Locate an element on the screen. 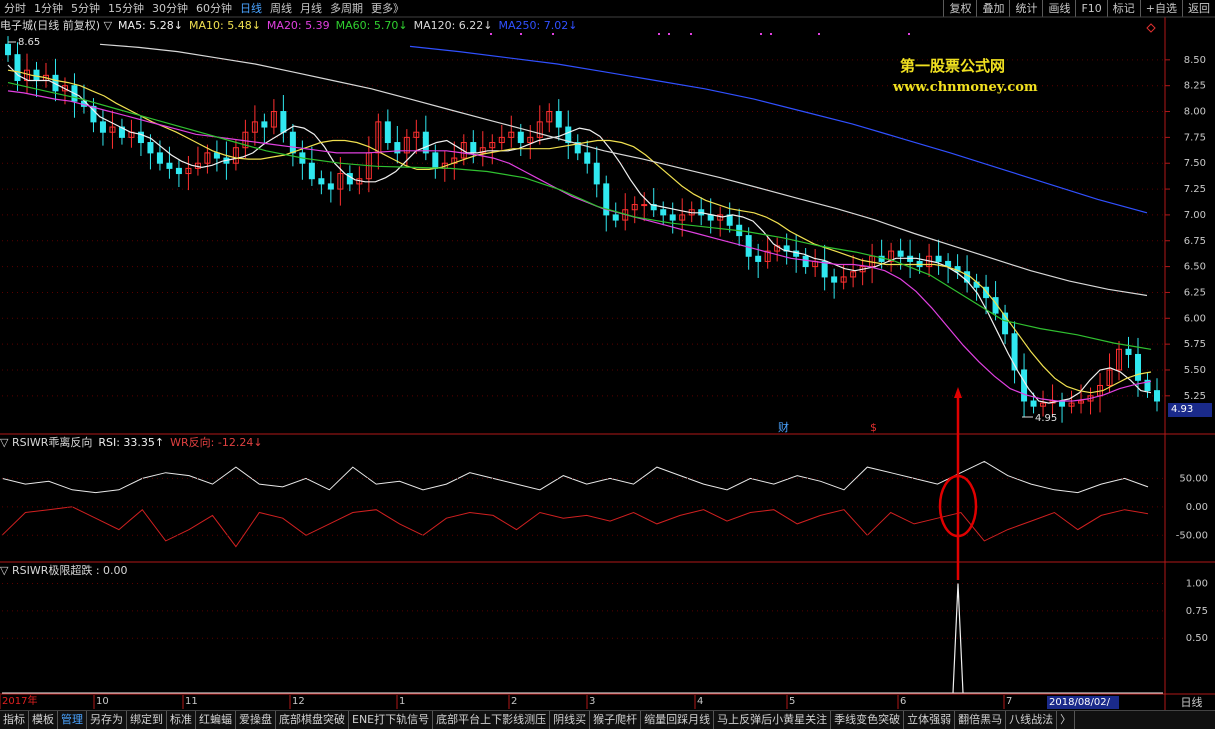  formula-tab-13: 缩量回踩月线 is located at coordinates (678, 720).